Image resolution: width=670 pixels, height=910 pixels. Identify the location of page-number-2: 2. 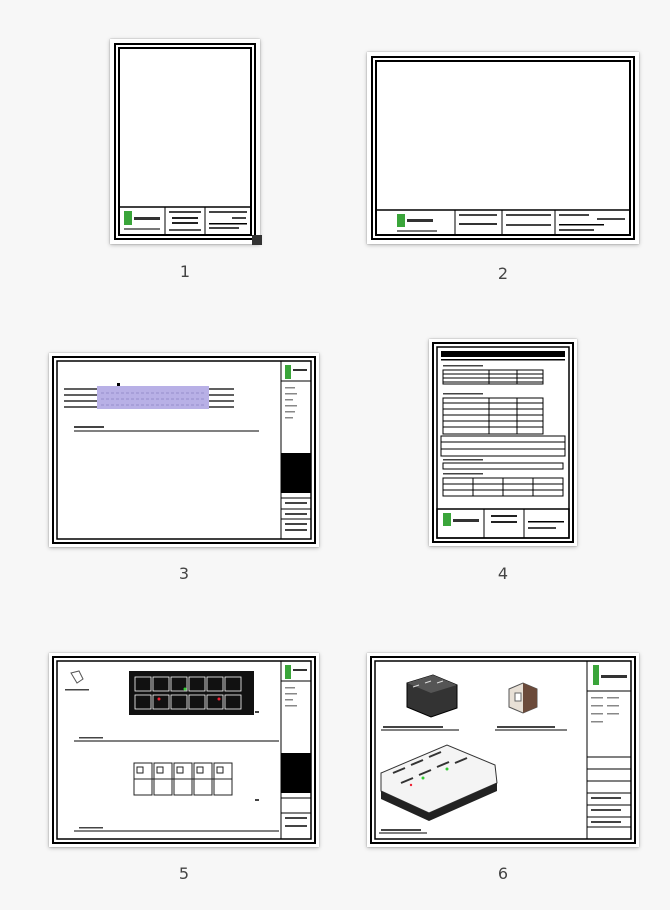
(503, 273).